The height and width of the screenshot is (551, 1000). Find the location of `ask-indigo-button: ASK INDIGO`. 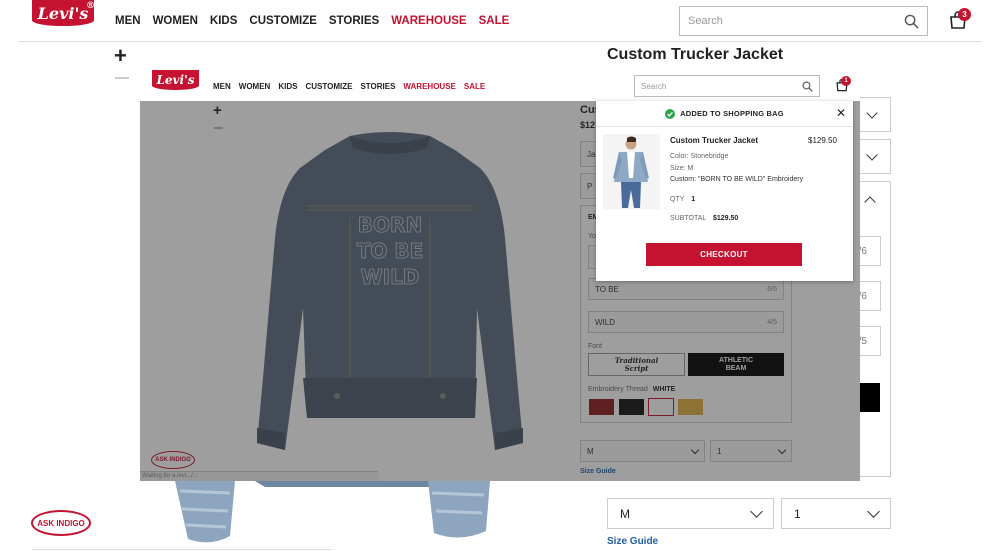

ask-indigo-button: ASK INDIGO is located at coordinates (61, 523).